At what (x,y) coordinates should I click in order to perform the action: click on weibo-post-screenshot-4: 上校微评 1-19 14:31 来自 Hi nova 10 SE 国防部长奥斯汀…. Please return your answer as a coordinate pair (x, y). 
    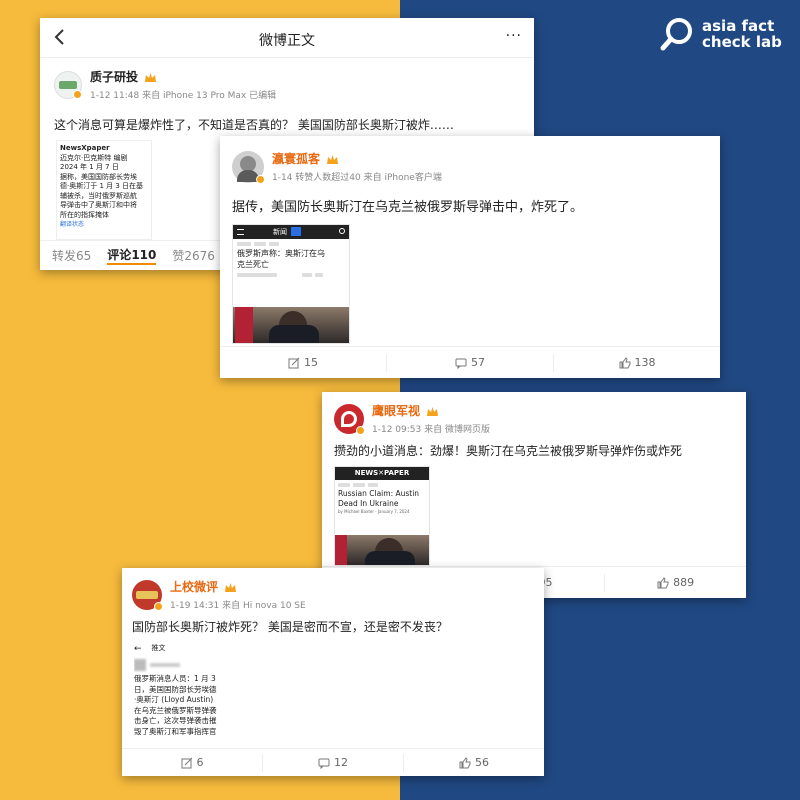
    Looking at the image, I should click on (333, 672).